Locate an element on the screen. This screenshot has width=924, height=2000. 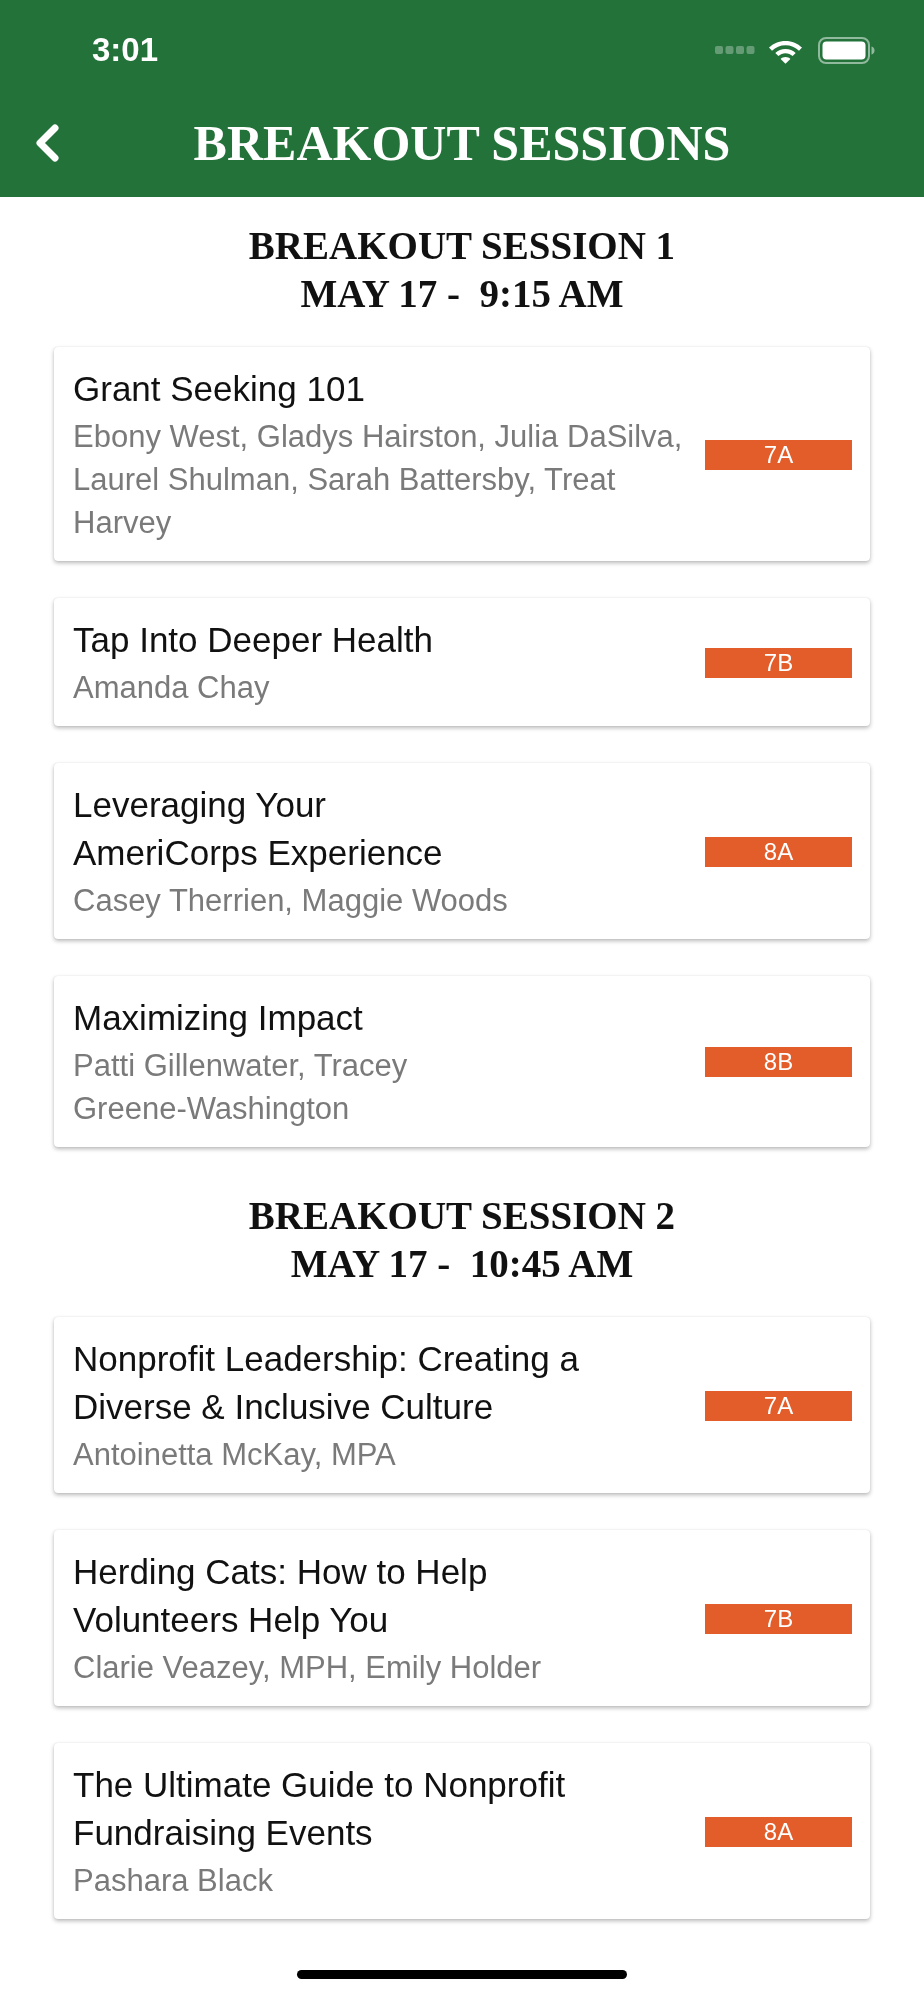
session-title: Leveraging Your AmeriCorps Experience is located at coordinates (258, 829).